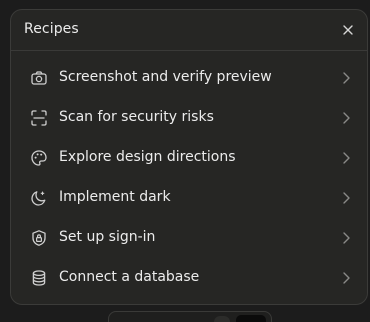 This screenshot has width=370, height=322. What do you see at coordinates (39, 118) in the screenshot?
I see `scan-frame-icon` at bounding box center [39, 118].